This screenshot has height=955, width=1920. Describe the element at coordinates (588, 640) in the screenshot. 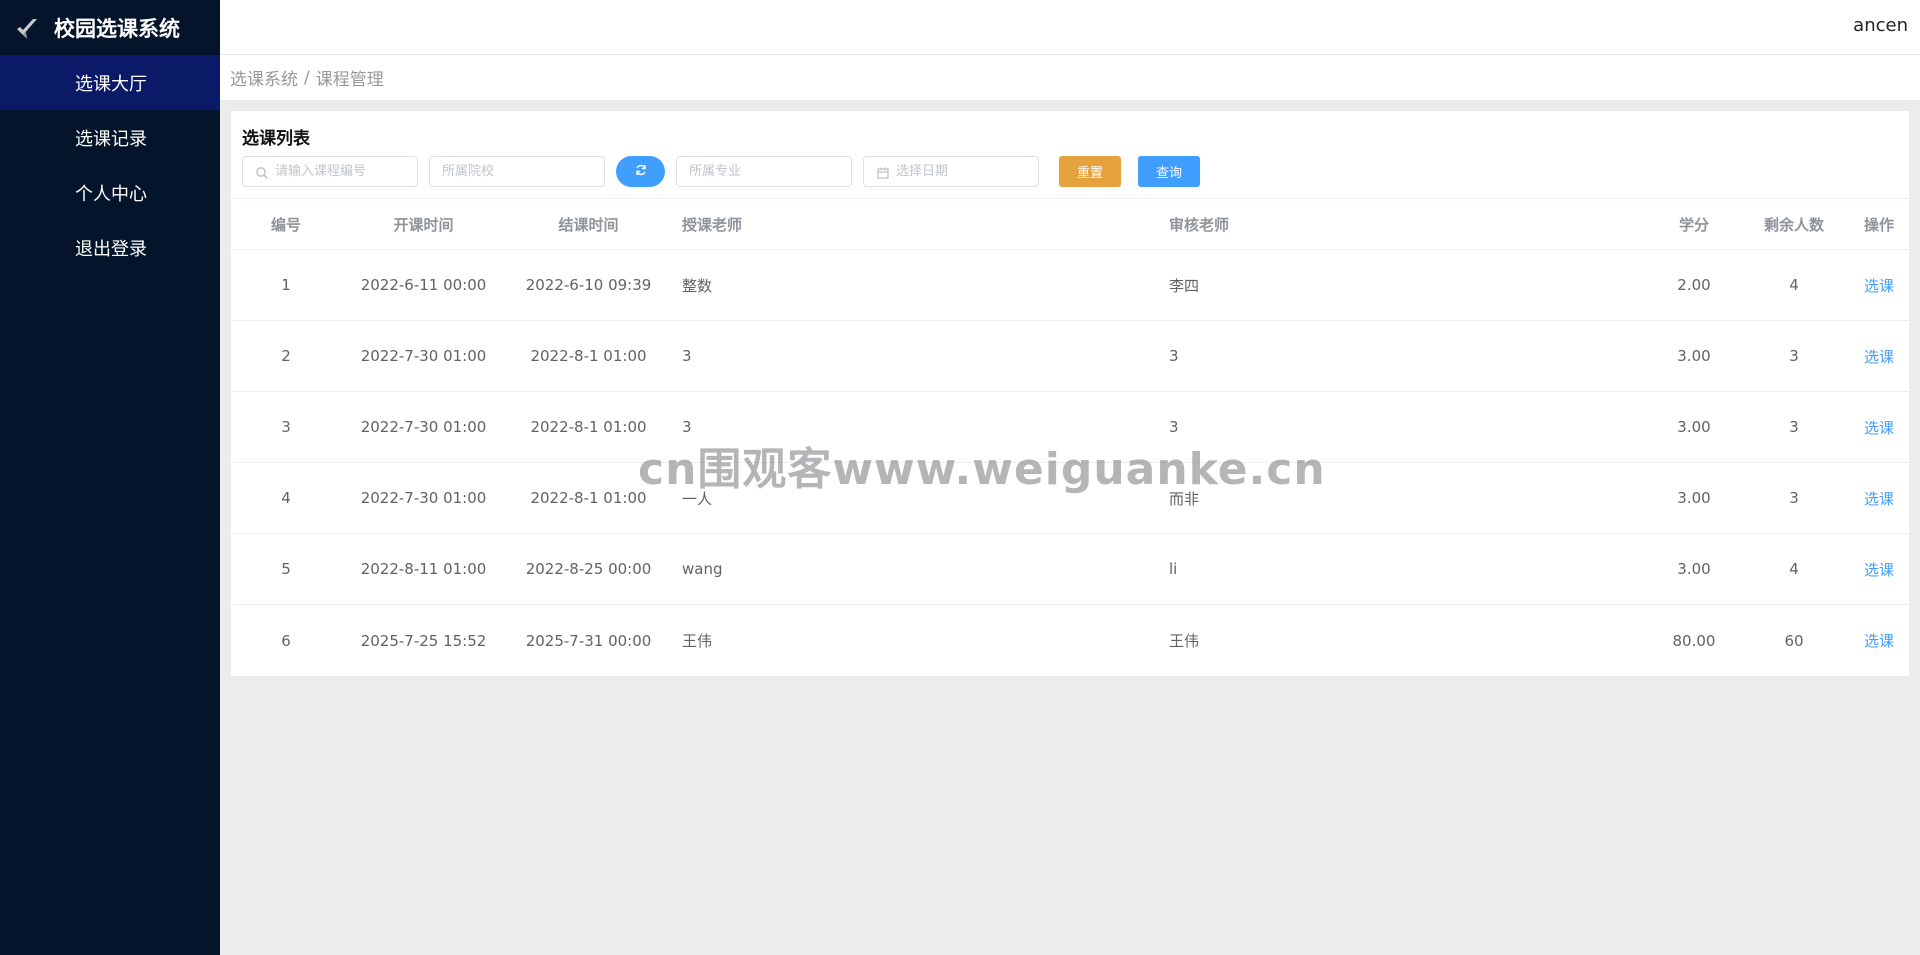

I see `cell-end-time: 2025-7-31 00:00` at that location.